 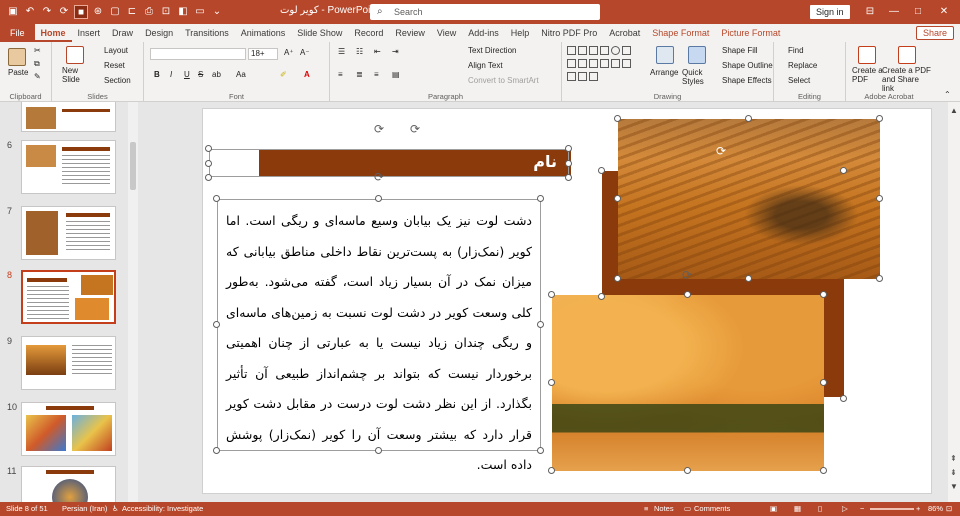 What do you see at coordinates (907, 55) in the screenshot?
I see `create-share-icon` at bounding box center [907, 55].